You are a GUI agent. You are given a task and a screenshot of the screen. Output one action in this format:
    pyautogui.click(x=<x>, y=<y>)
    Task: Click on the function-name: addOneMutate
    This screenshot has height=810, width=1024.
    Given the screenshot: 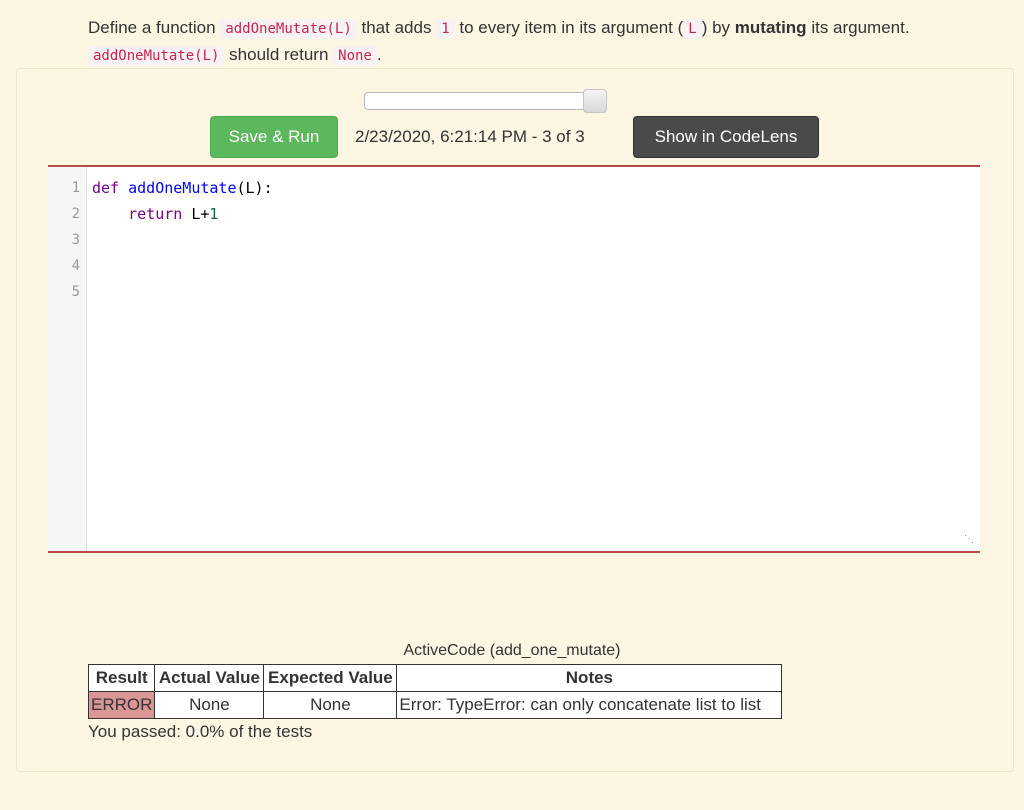 What is the action you would take?
    pyautogui.click(x=182, y=188)
    